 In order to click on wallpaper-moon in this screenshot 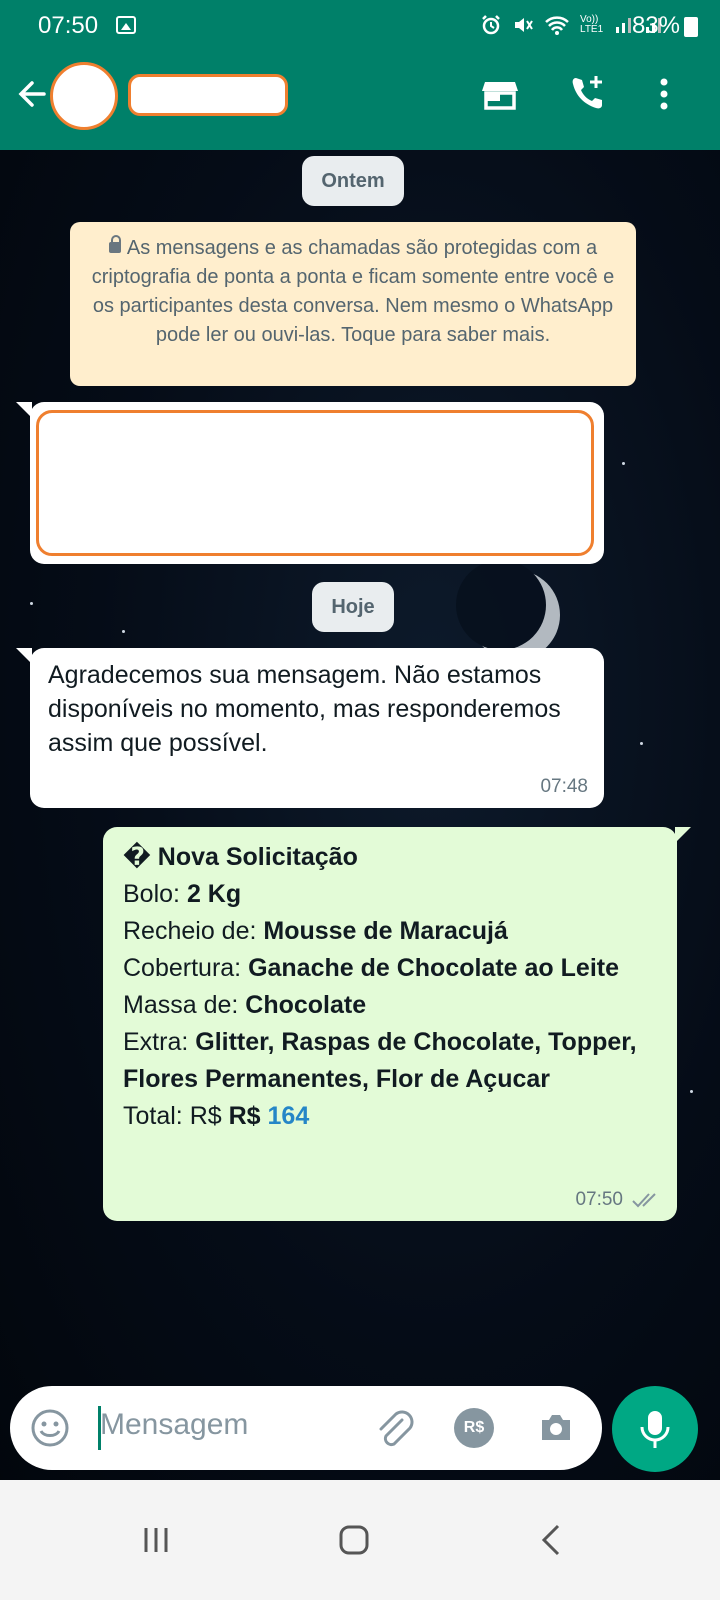, I will do `click(508, 610)`.